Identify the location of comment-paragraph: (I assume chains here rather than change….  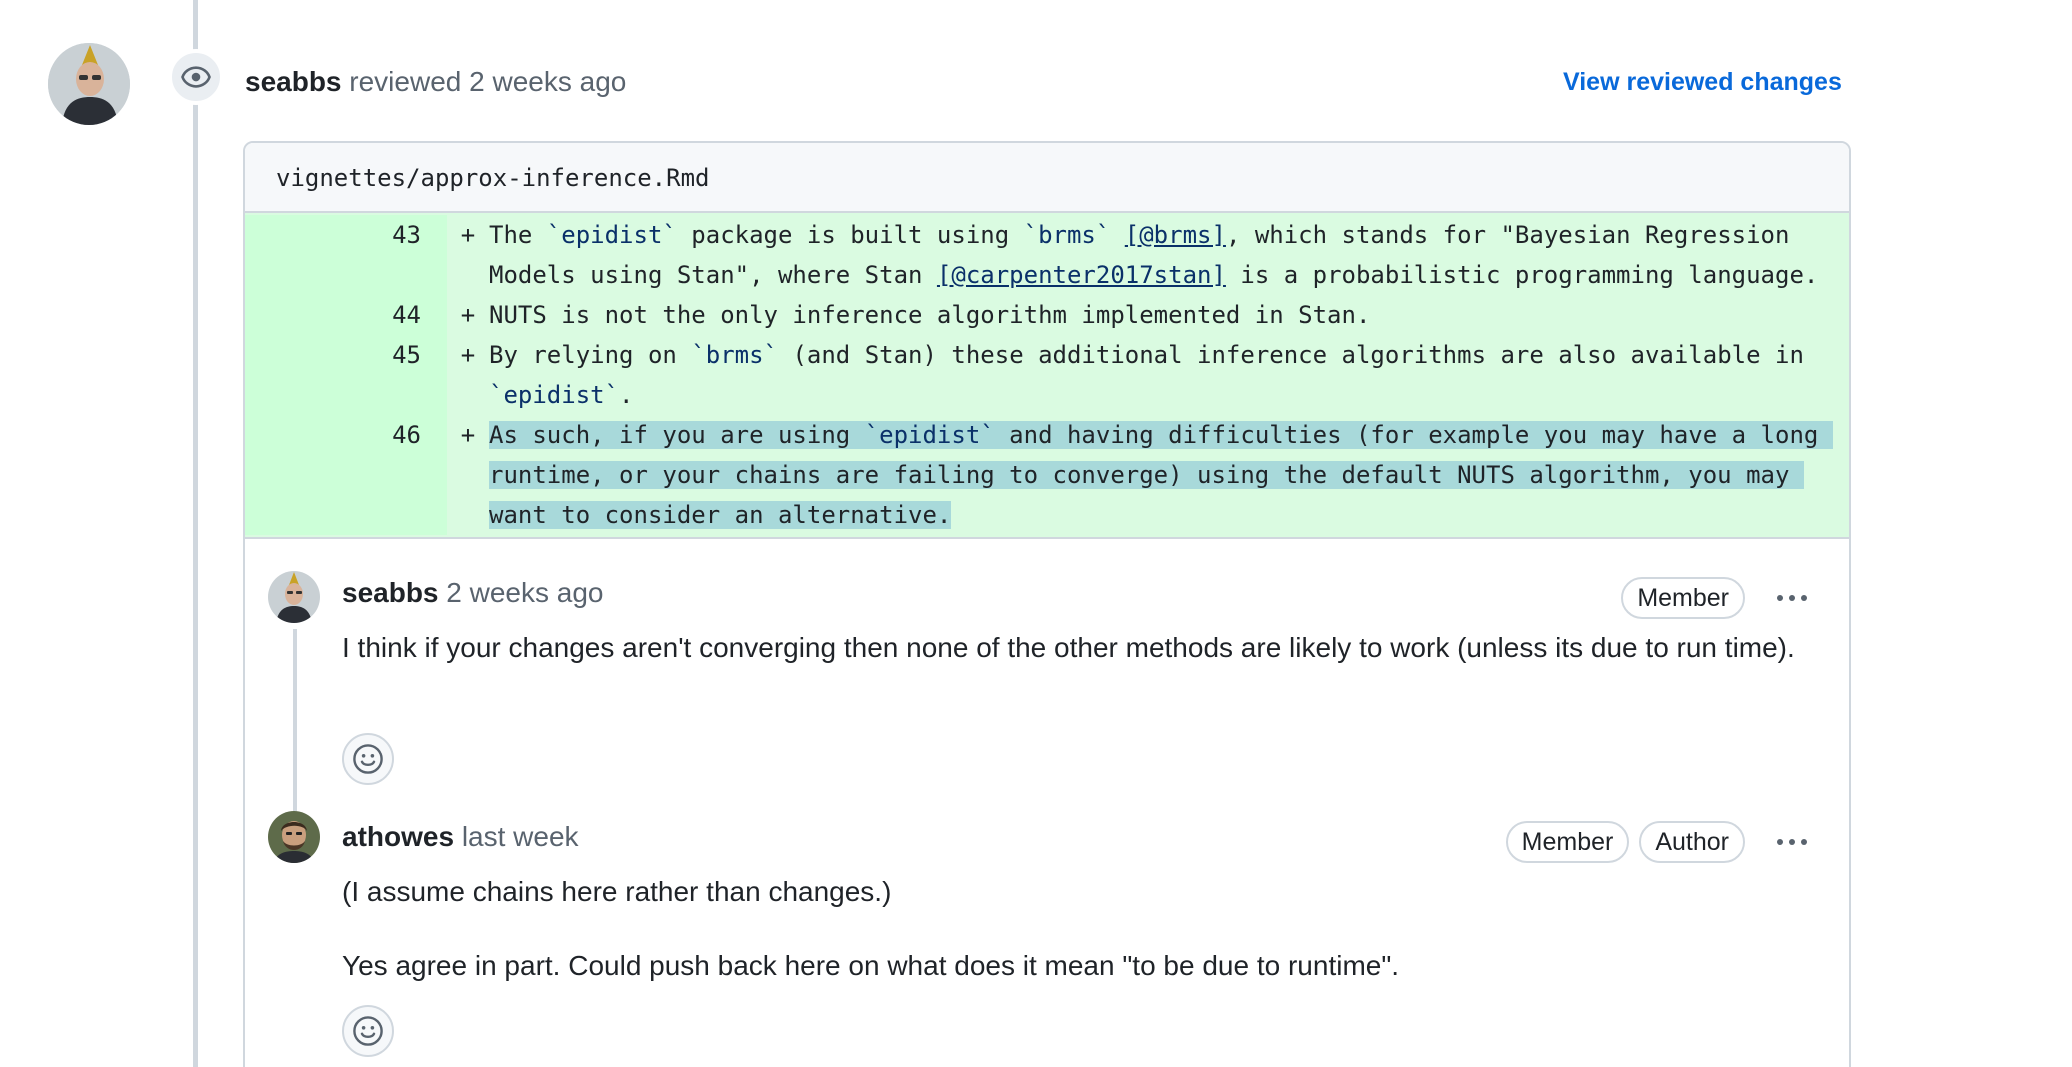
(617, 891).